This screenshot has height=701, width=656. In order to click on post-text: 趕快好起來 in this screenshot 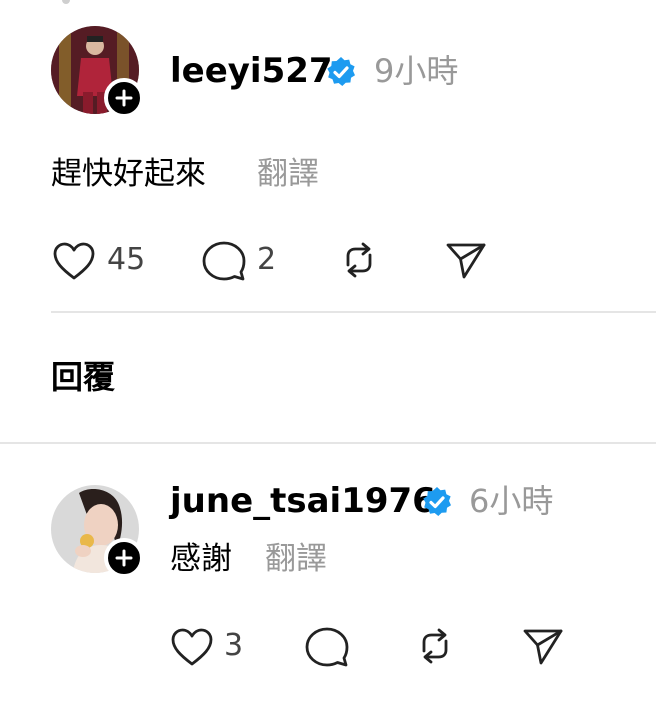, I will do `click(128, 174)`.